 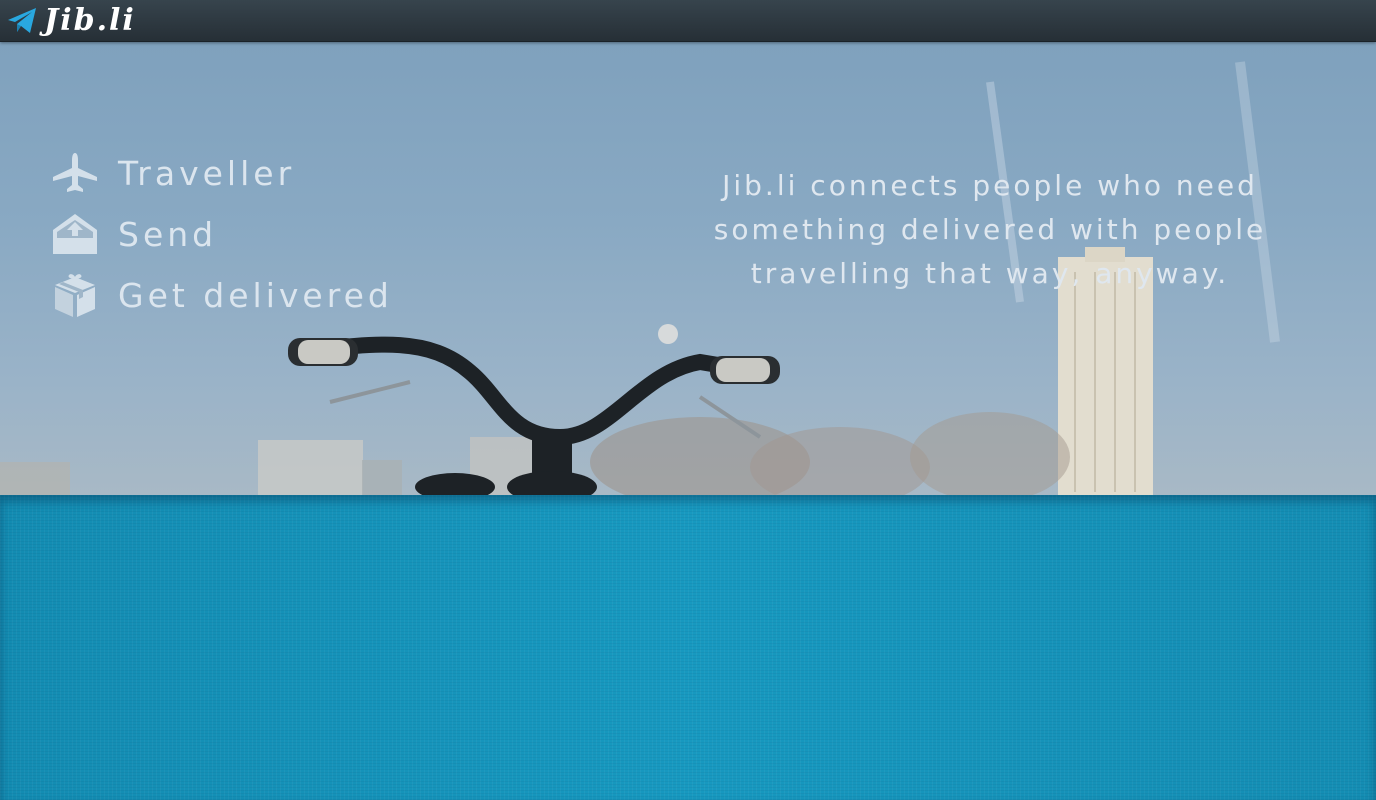 What do you see at coordinates (207, 173) in the screenshot?
I see `nav-label-traveller: Traveller` at bounding box center [207, 173].